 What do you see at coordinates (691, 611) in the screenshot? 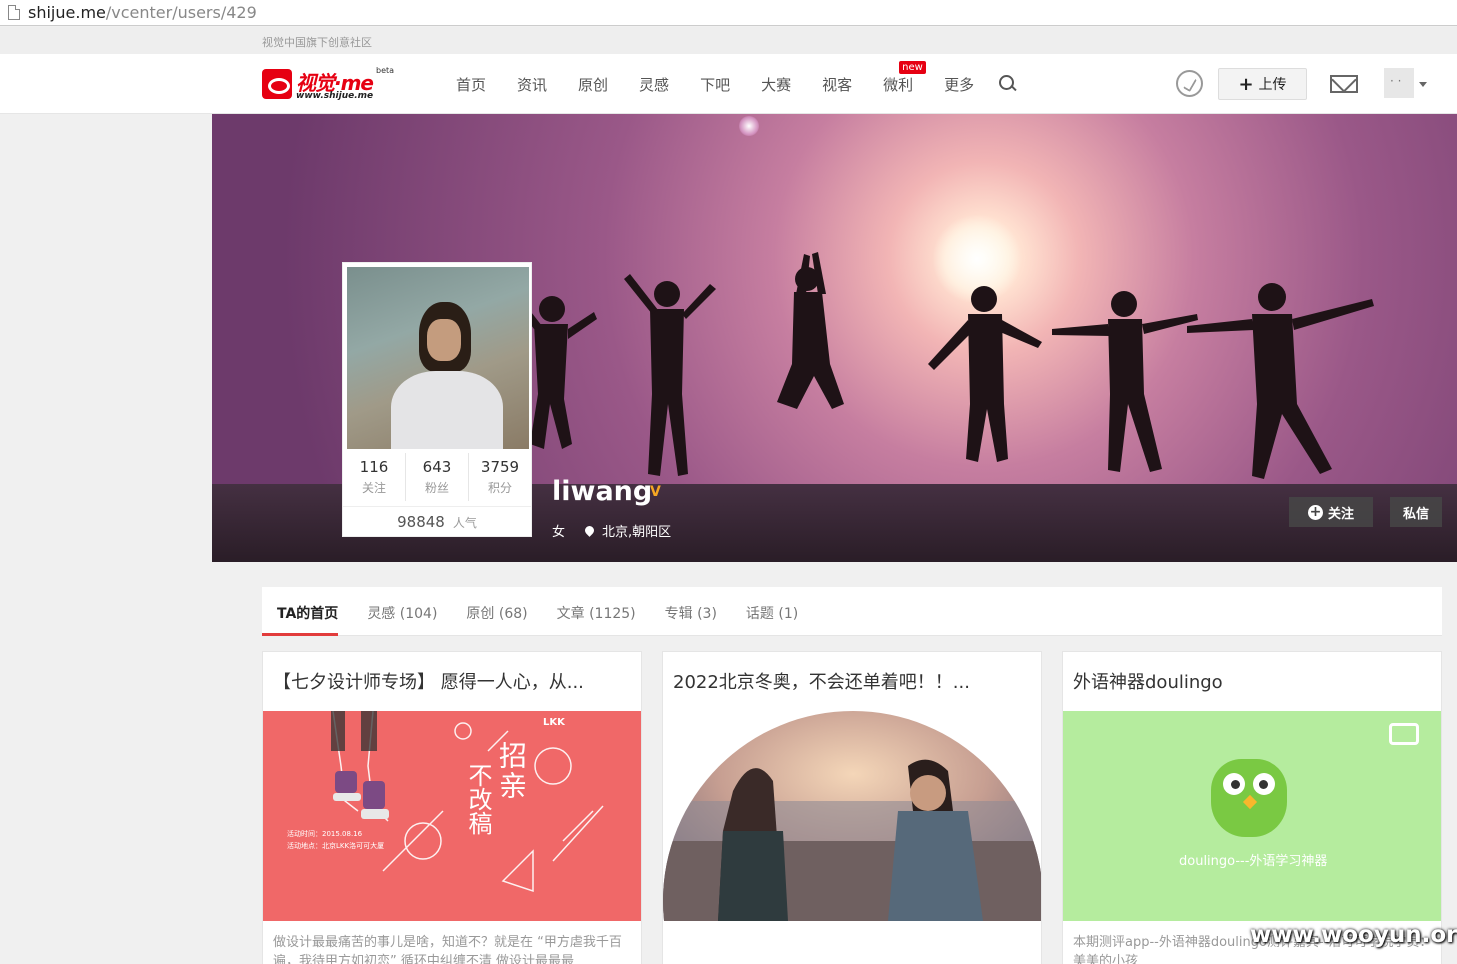
I see `tab-albums: 专辑 (3)` at bounding box center [691, 611].